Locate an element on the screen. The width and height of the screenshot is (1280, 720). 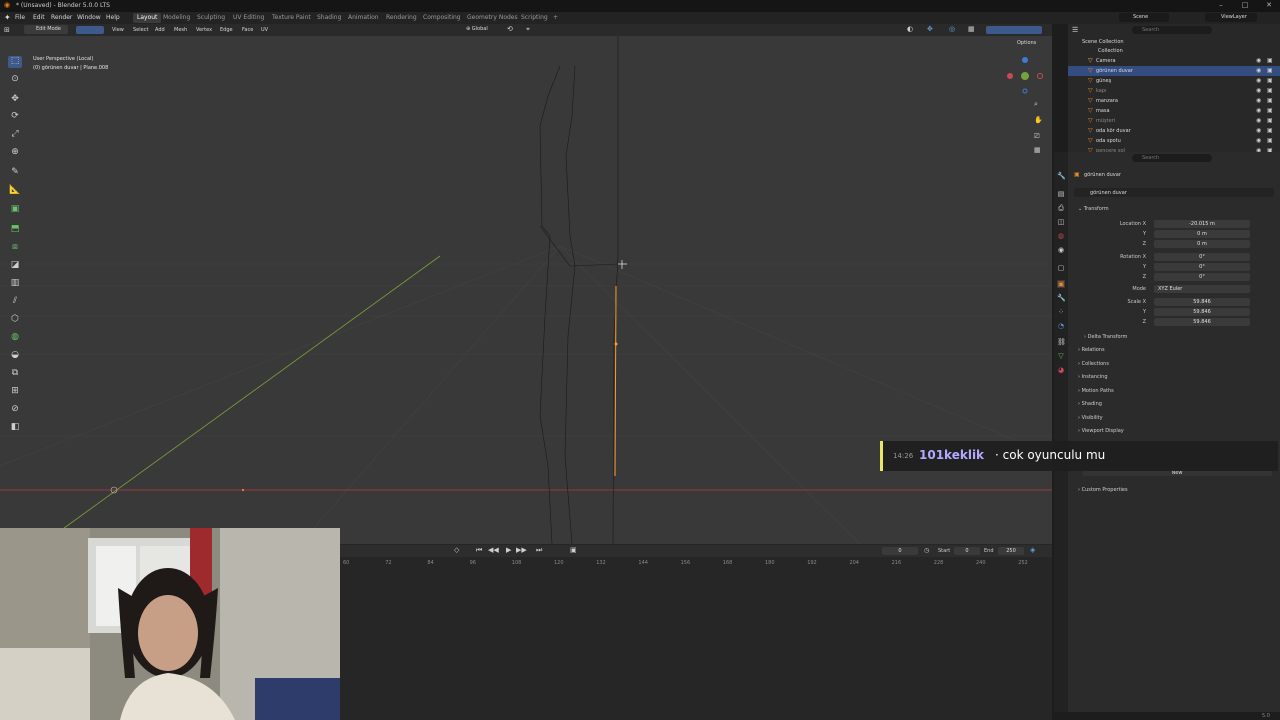
outliner-search-input: Search is located at coordinates (1172, 30).